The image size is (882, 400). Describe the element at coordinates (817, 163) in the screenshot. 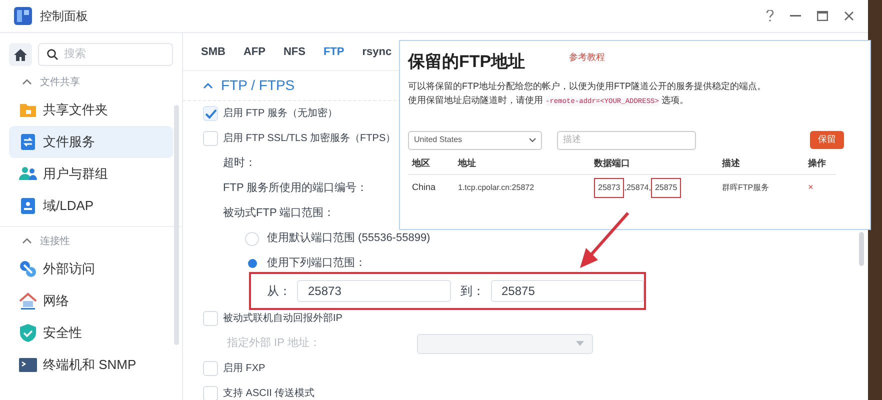

I see `column-header: 操作` at that location.